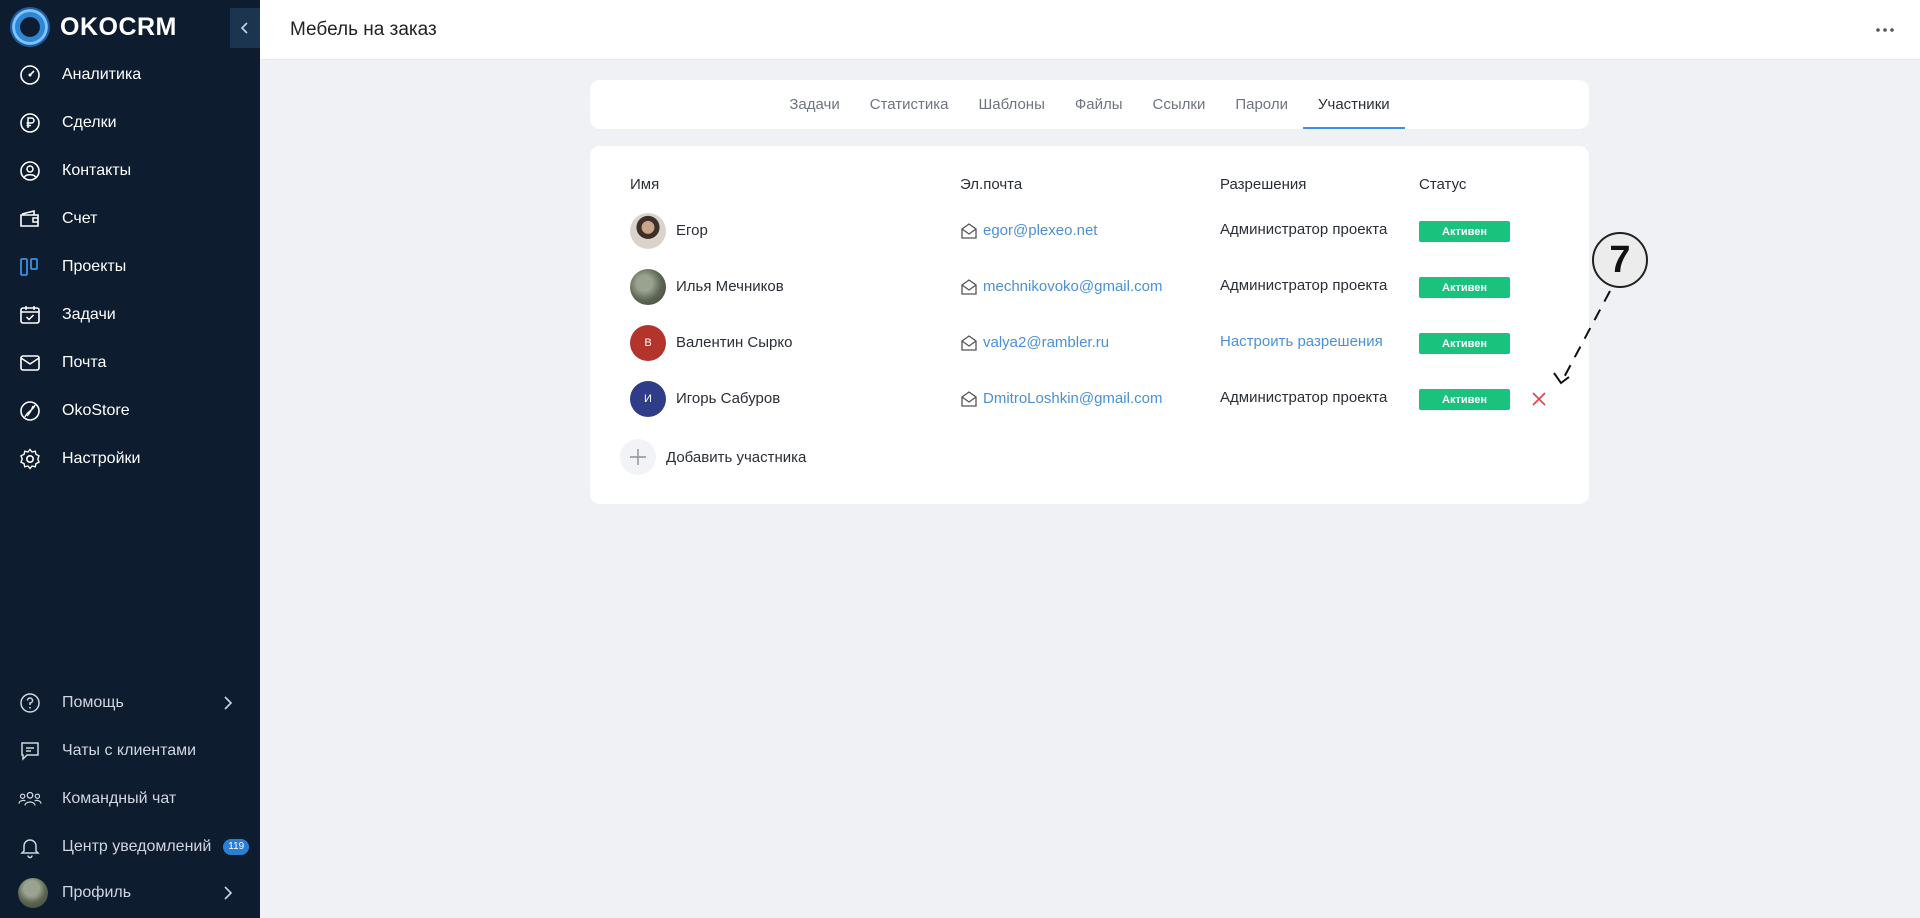  Describe the element at coordinates (30, 123) in the screenshot. I see `deals-icon` at that location.